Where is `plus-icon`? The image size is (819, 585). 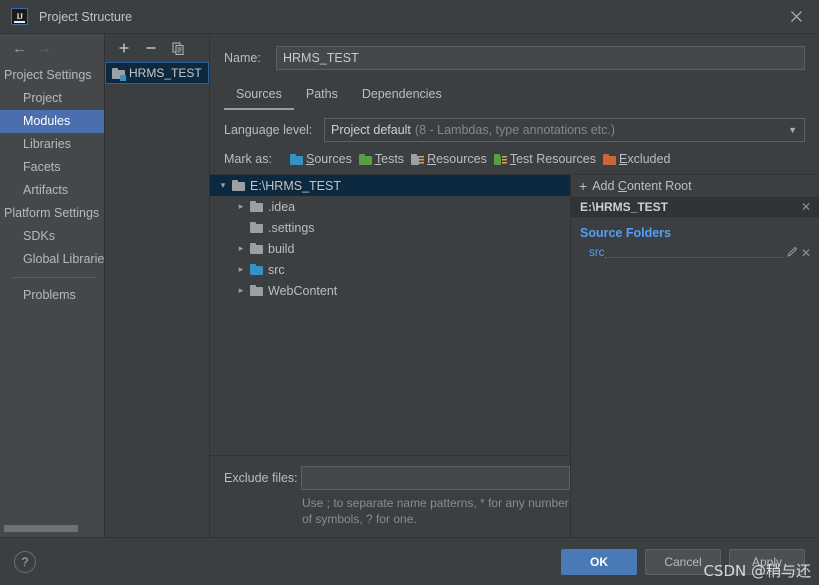
plus-icon is located at coordinates (124, 48).